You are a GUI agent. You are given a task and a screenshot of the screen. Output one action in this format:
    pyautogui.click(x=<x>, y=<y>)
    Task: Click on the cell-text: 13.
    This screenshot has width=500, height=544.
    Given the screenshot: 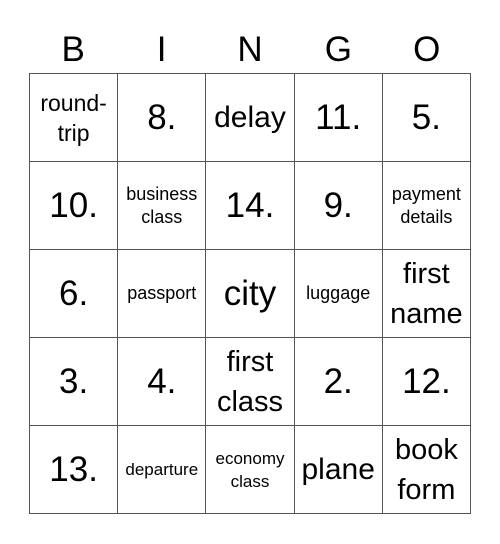 What is the action you would take?
    pyautogui.click(x=73, y=469)
    